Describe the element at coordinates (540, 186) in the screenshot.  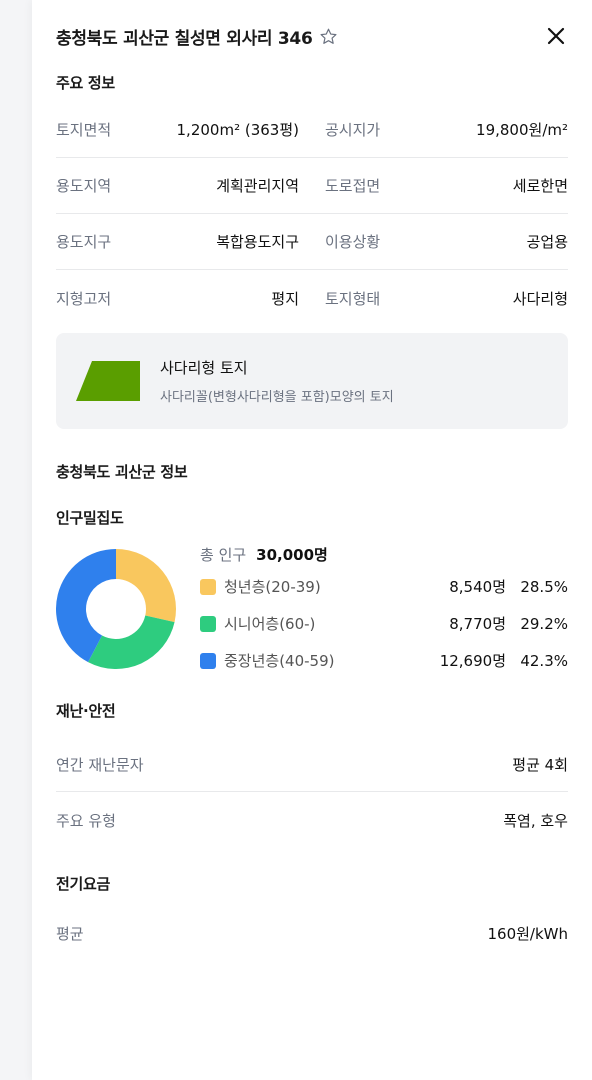
I see `info-value: 세로한면` at that location.